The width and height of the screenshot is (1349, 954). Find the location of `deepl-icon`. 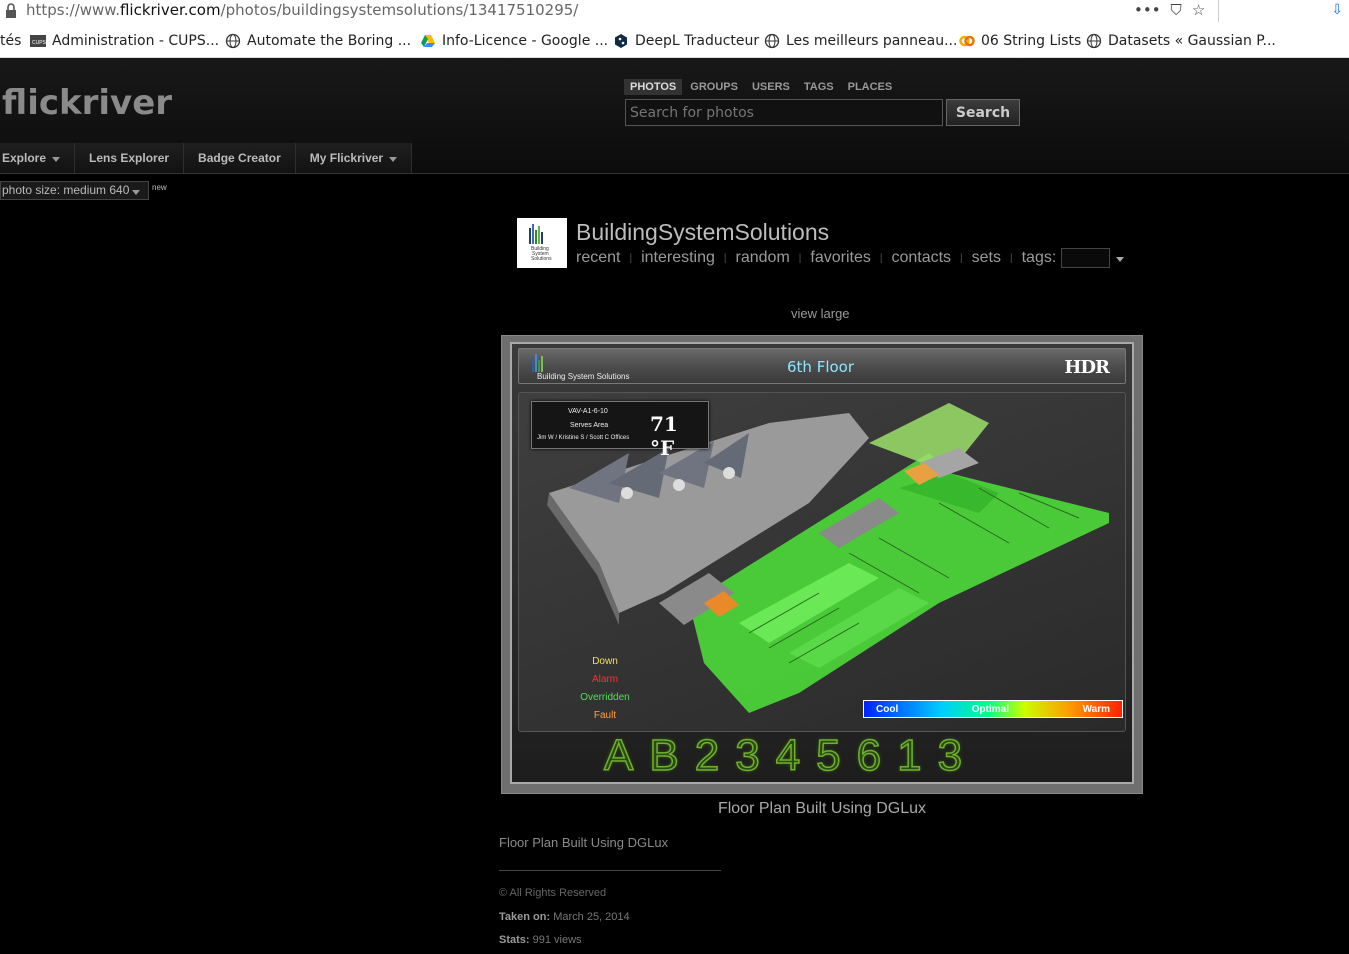

deepl-icon is located at coordinates (621, 41).